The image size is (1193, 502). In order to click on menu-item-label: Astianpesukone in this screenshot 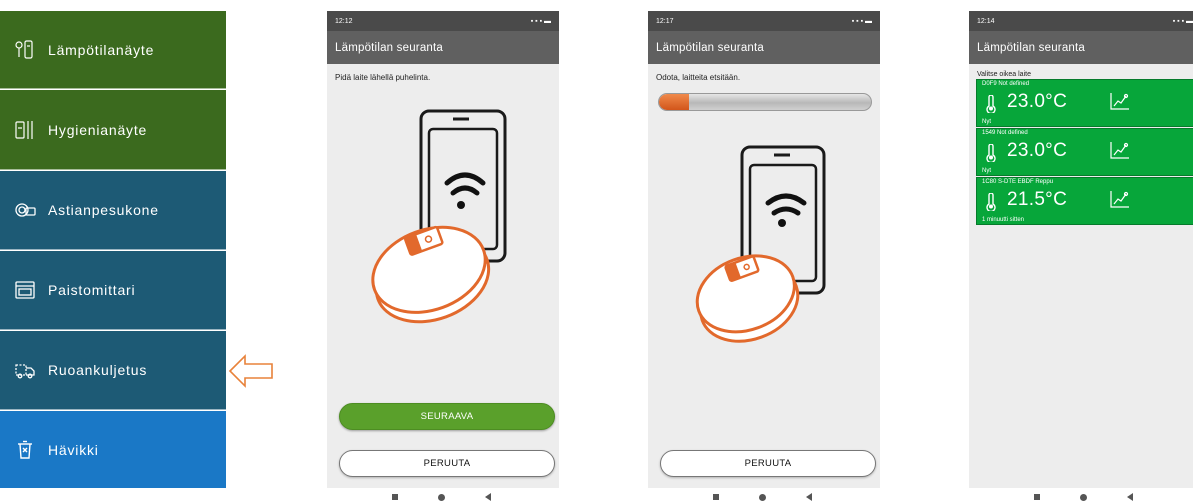, I will do `click(103, 210)`.